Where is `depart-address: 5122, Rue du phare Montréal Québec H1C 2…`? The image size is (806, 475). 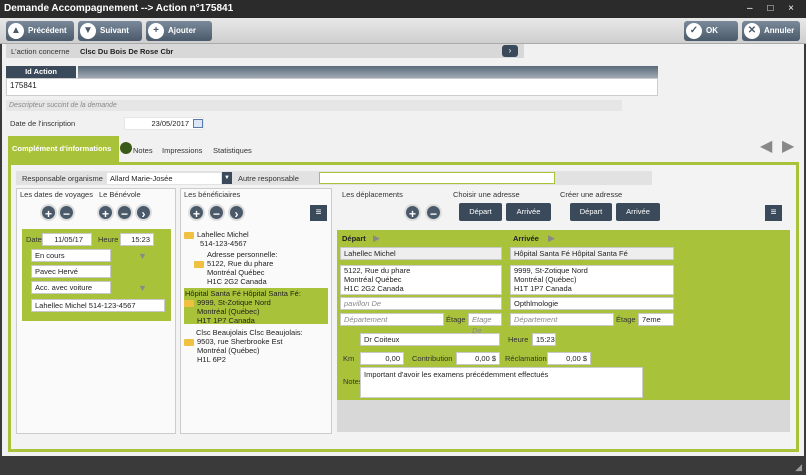 depart-address: 5122, Rue du phare Montréal Québec H1C 2… is located at coordinates (421, 280).